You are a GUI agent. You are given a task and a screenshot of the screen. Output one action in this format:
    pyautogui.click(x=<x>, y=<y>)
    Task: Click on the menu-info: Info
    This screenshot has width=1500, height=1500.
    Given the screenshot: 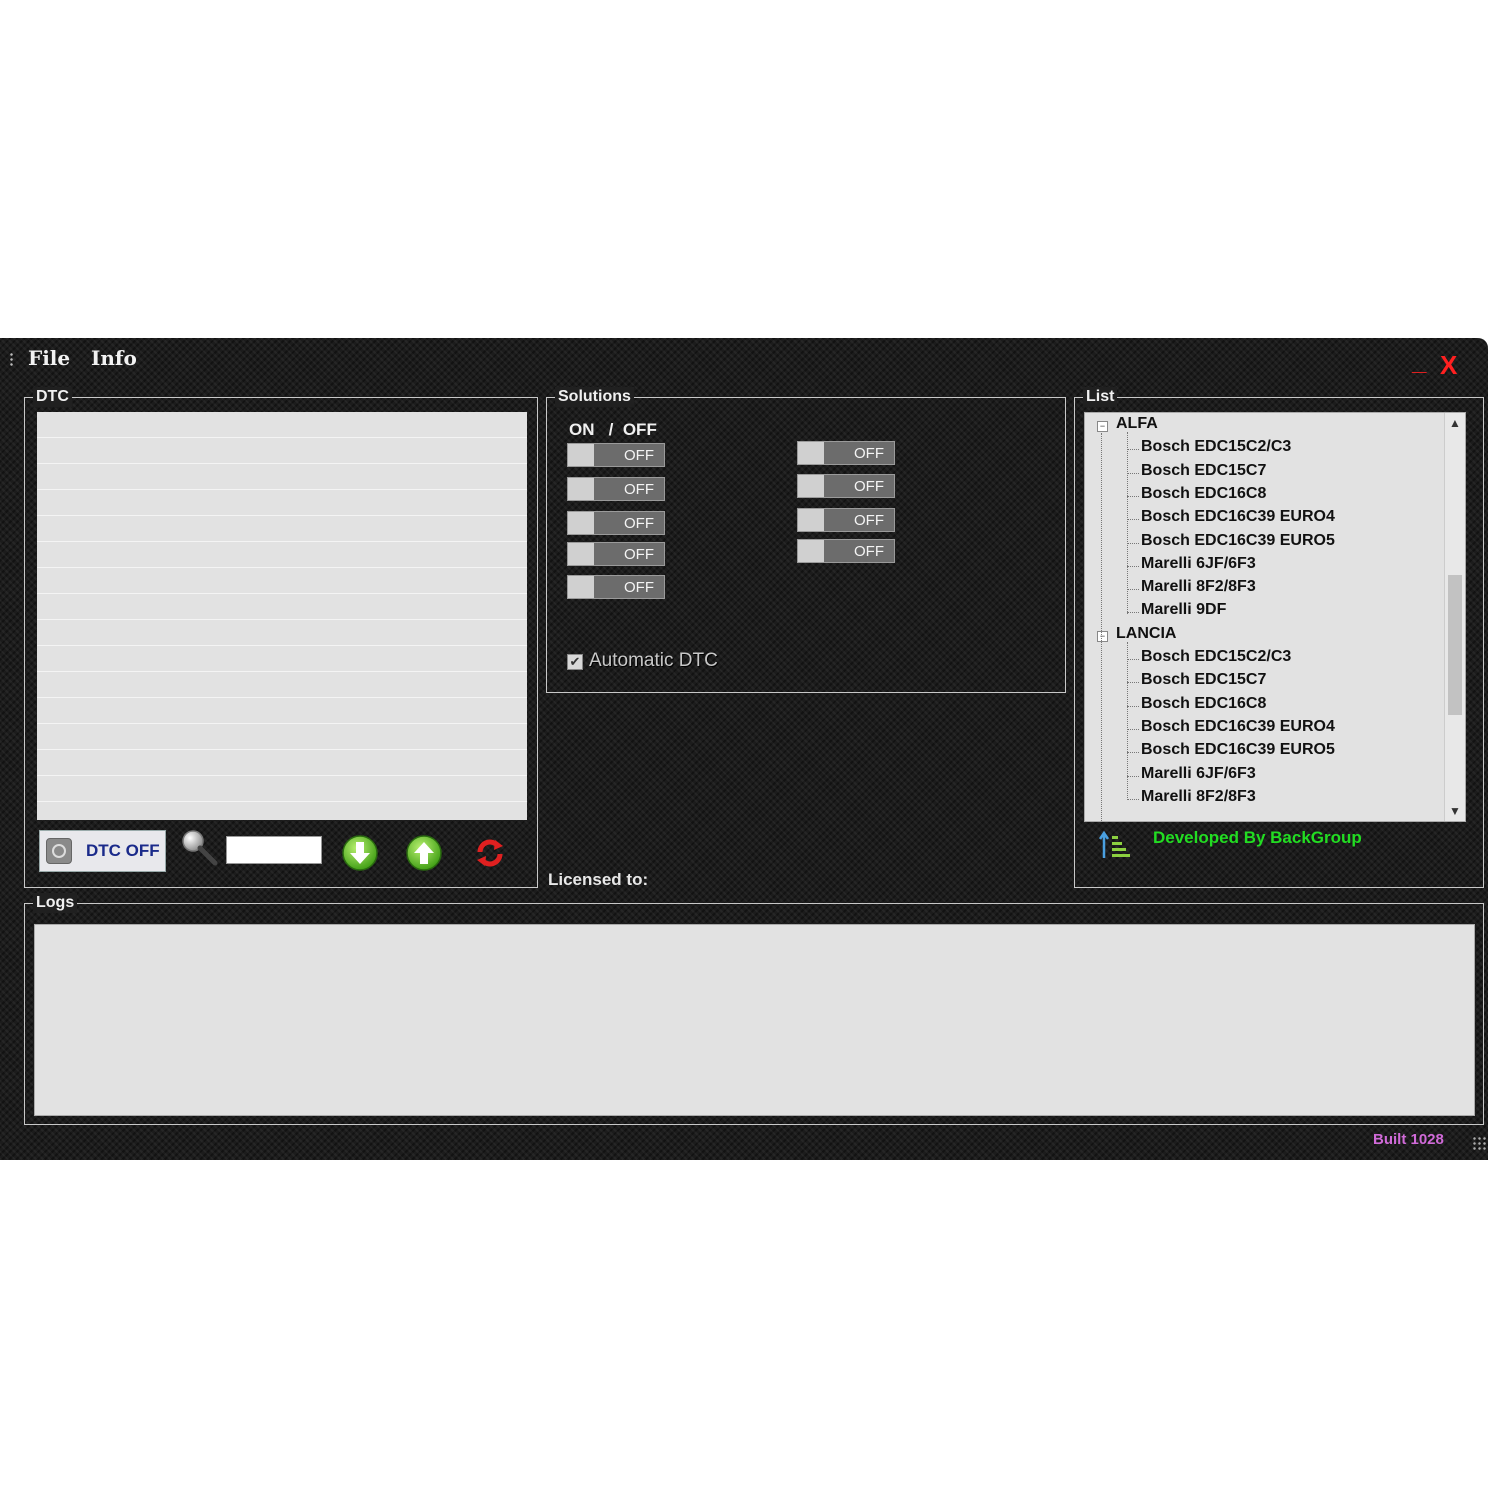 What is the action you would take?
    pyautogui.click(x=114, y=358)
    